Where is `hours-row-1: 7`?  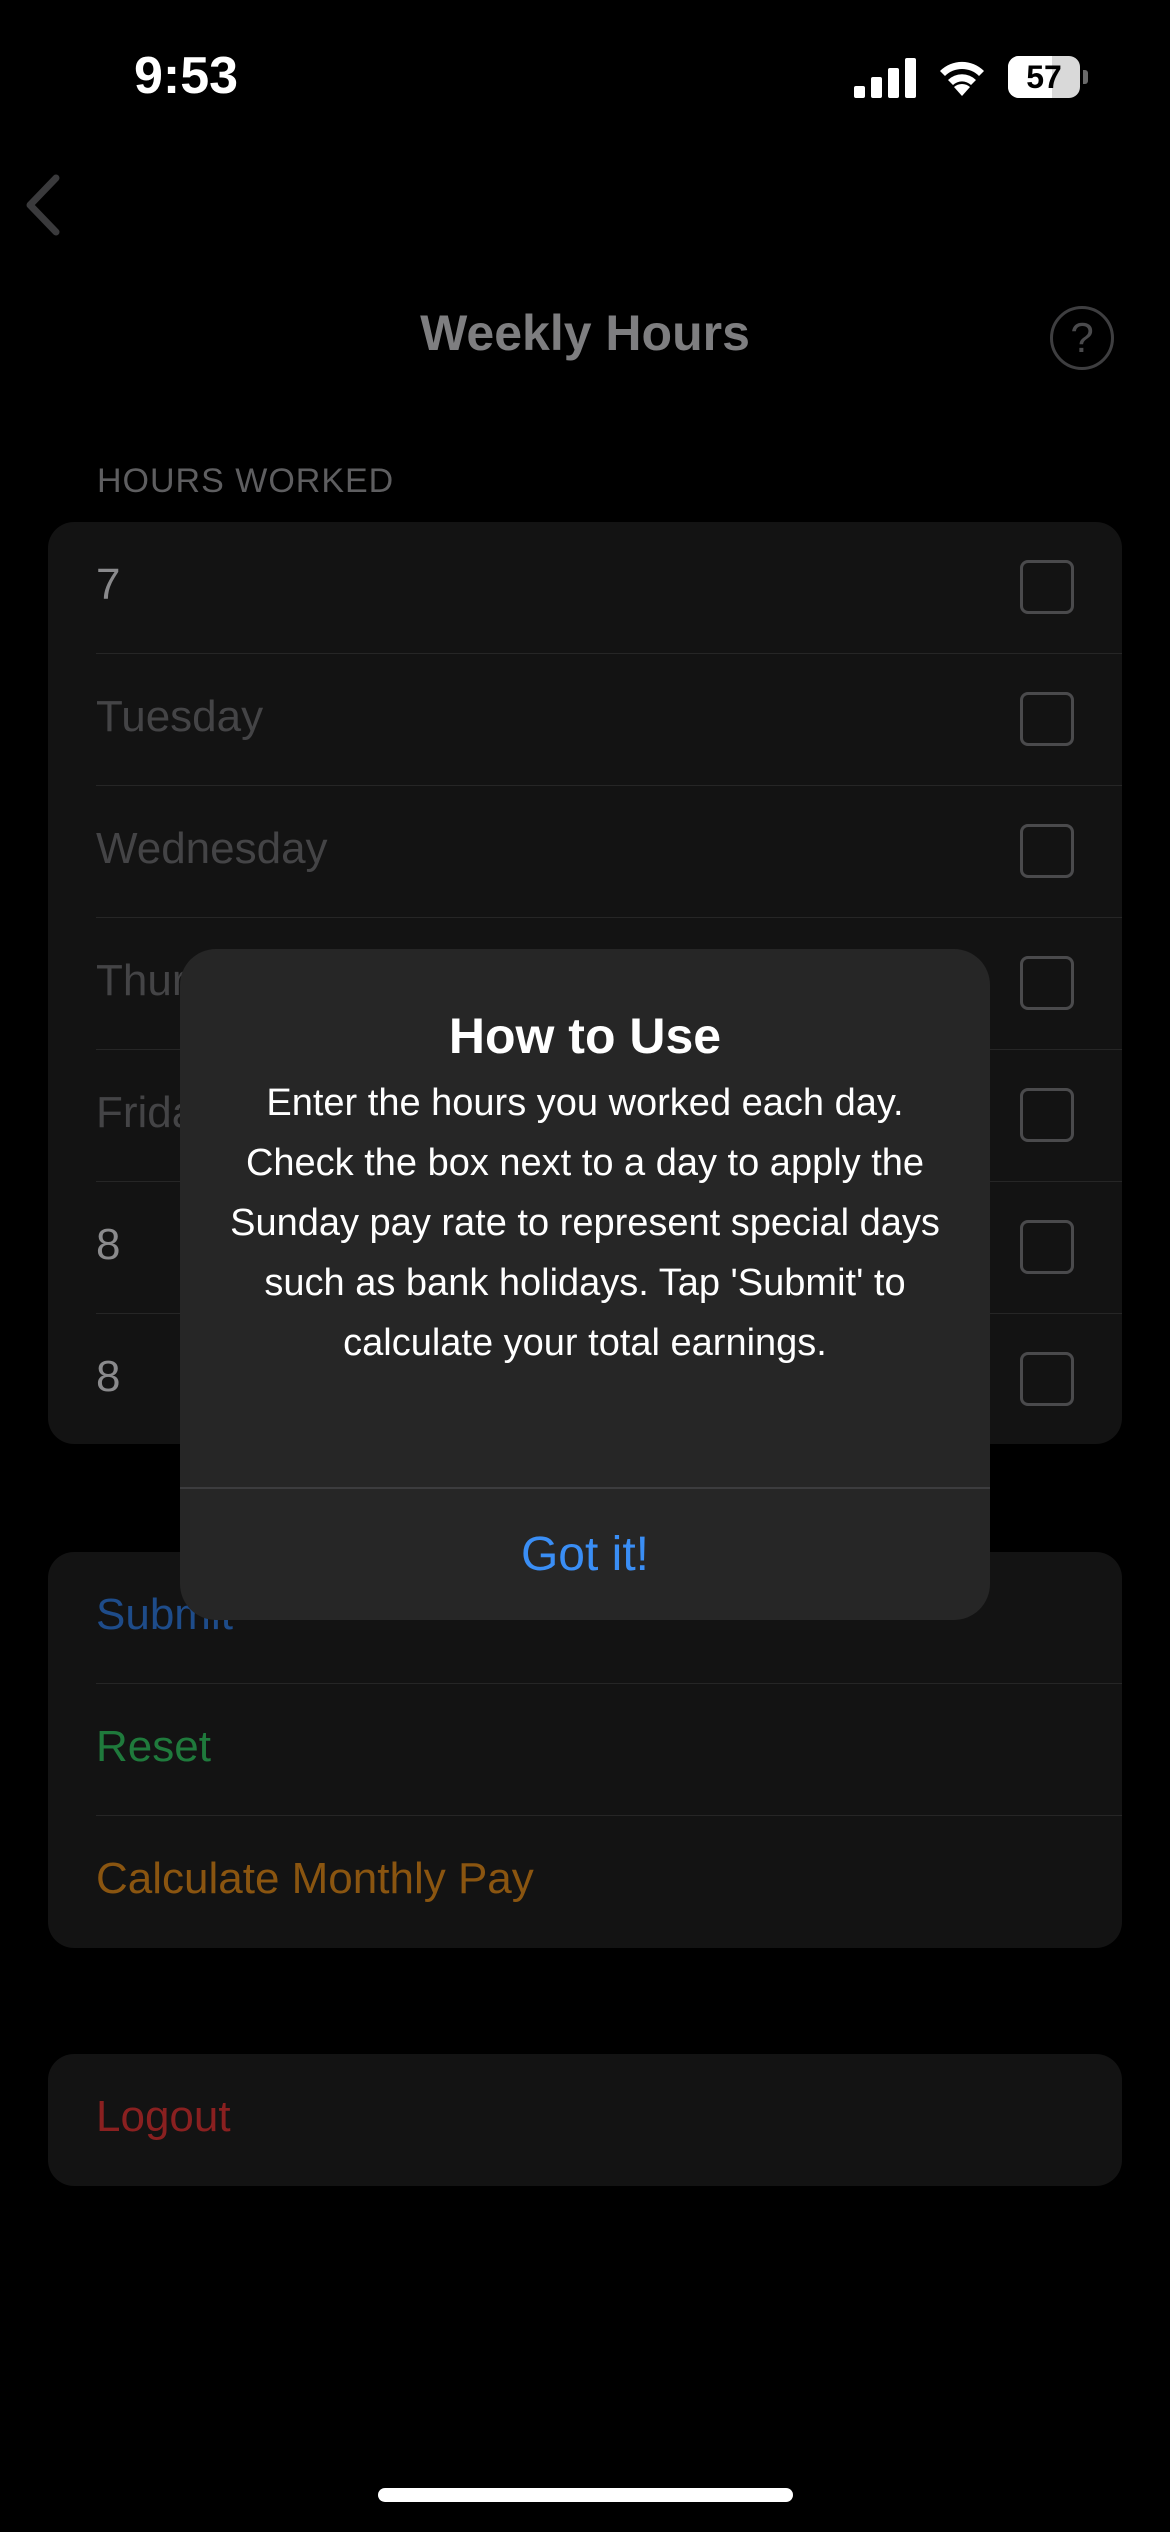
hours-row-1: 7 is located at coordinates (609, 588).